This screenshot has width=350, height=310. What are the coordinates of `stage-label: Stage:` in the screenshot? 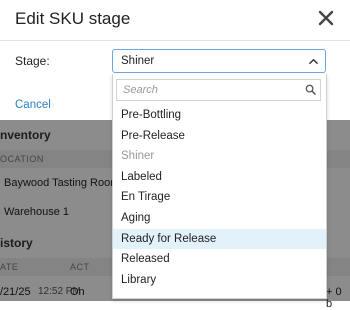 It's located at (32, 61).